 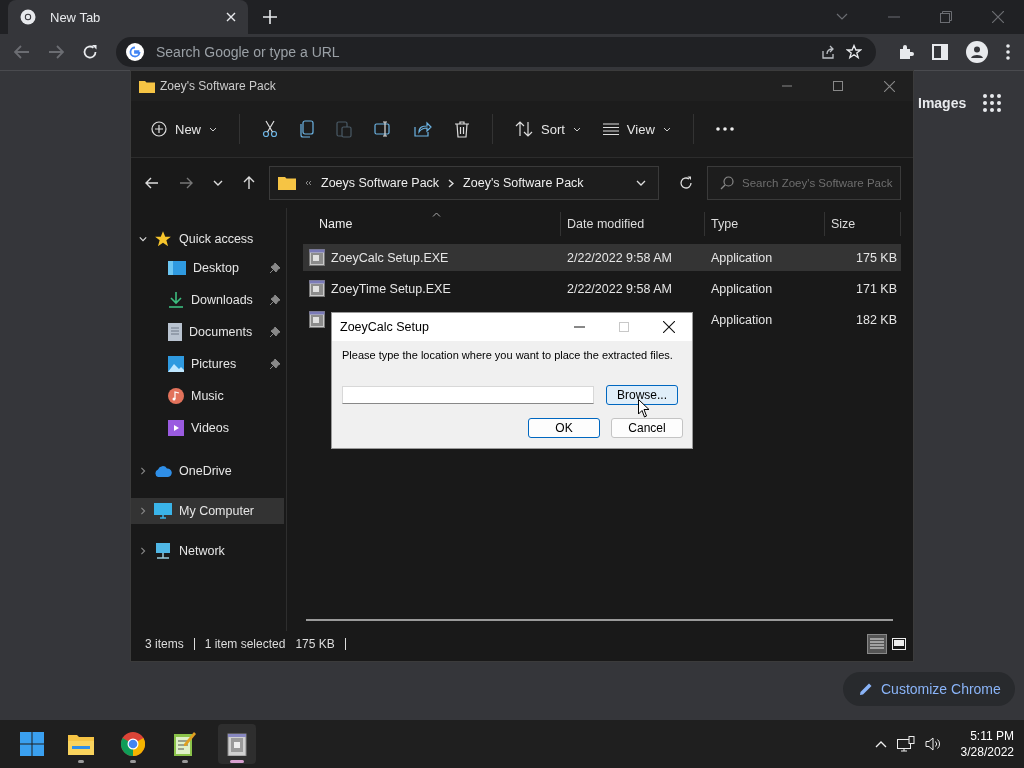 I want to click on item-count: 3 items, so click(x=164, y=644).